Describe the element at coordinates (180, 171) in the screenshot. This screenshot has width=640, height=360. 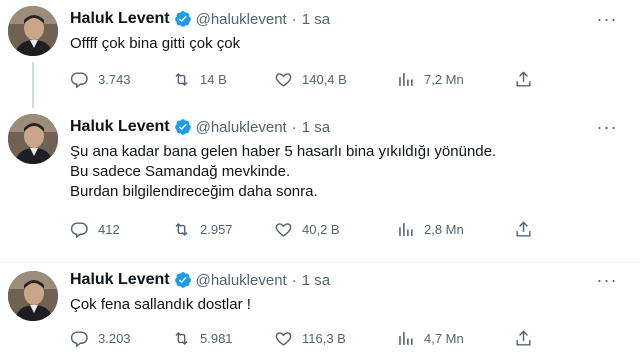
I see `tweet-text-line: Bu sadece Samandağ mevkinde.` at that location.